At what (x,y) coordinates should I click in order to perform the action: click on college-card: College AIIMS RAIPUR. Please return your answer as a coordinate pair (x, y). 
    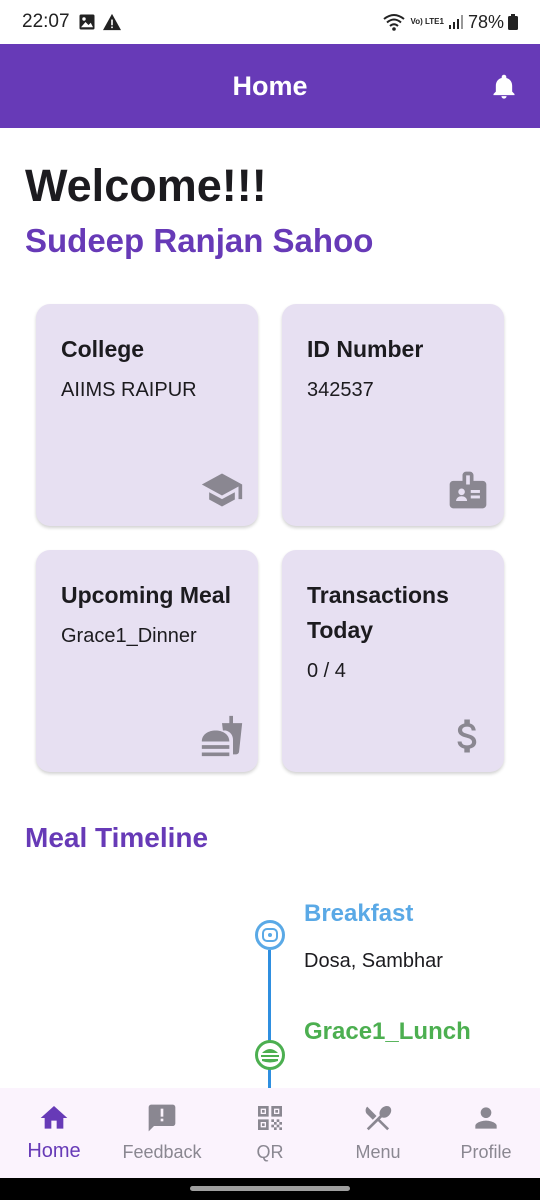
    Looking at the image, I should click on (147, 415).